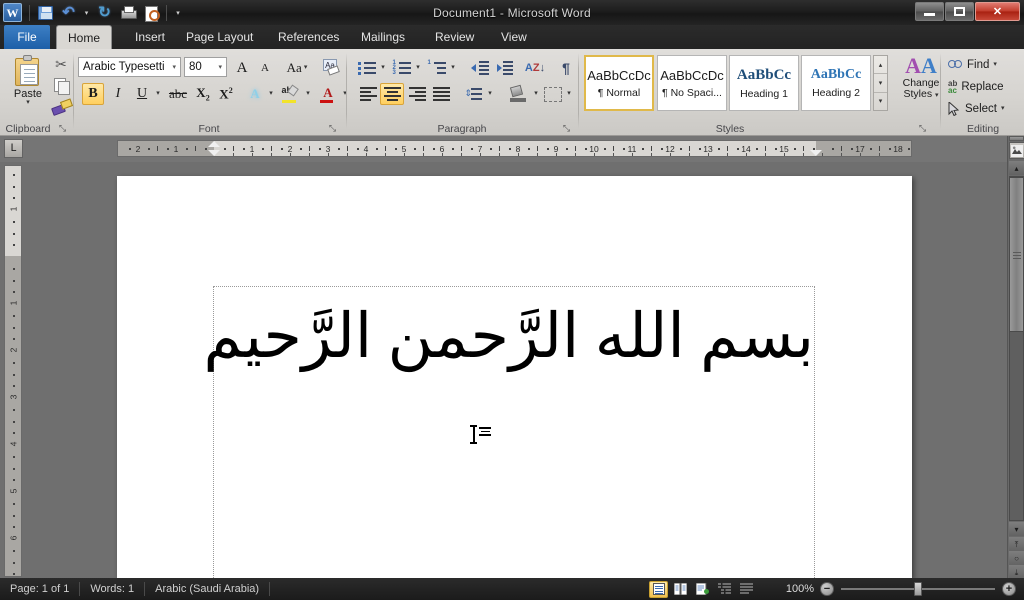 This screenshot has width=1024, height=600. Describe the element at coordinates (308, 94) in the screenshot. I see `highlight-dropdown-button: ▾` at that location.